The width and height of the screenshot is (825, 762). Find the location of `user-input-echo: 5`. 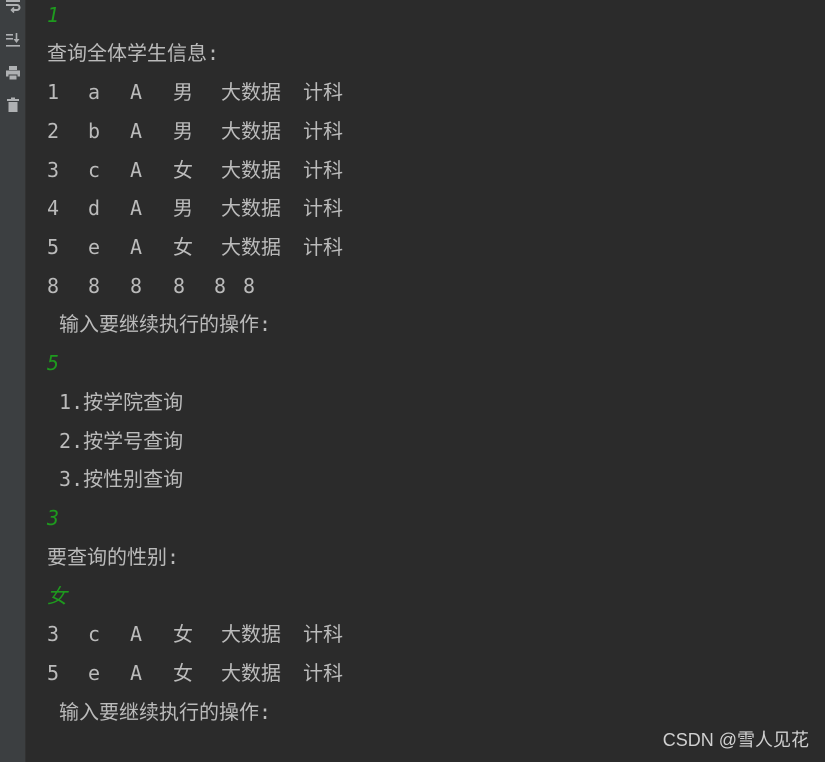

user-input-echo: 5 is located at coordinates (53, 363).